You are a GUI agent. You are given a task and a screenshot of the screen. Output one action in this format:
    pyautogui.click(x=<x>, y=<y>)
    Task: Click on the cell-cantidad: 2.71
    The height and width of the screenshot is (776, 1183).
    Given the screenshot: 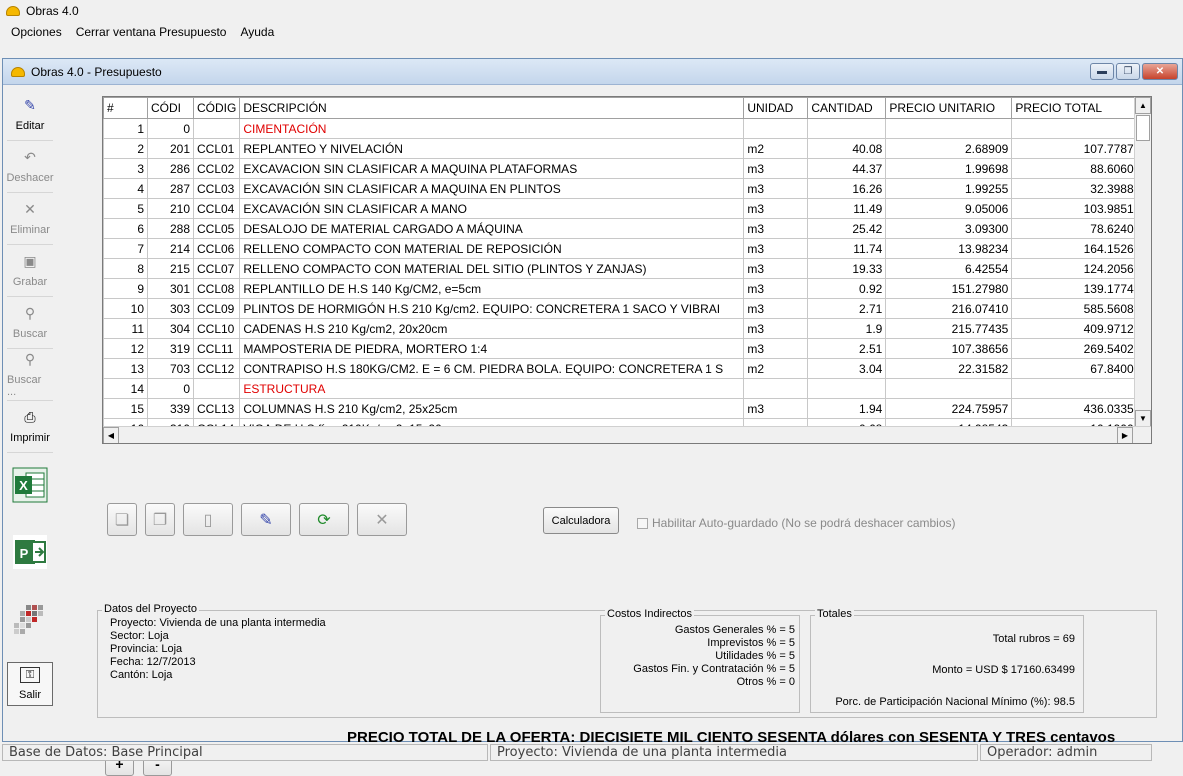 What is the action you would take?
    pyautogui.click(x=847, y=308)
    